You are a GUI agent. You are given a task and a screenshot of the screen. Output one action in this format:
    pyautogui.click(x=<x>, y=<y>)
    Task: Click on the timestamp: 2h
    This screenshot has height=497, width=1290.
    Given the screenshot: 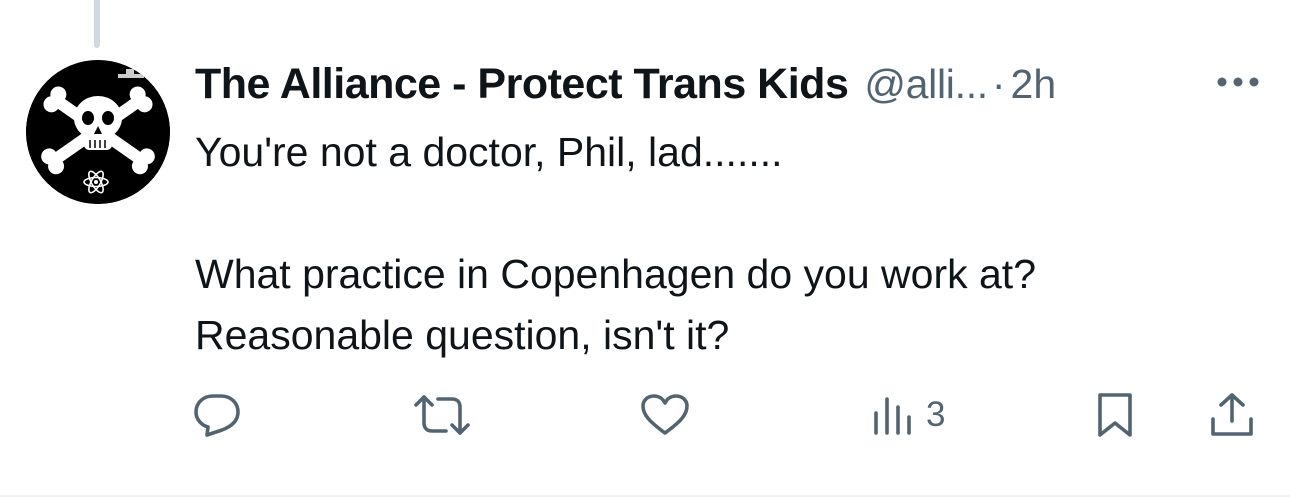 What is the action you would take?
    pyautogui.click(x=1034, y=84)
    